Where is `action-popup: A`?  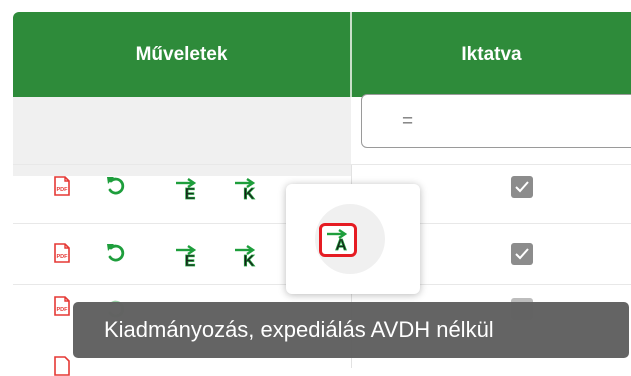 action-popup: A is located at coordinates (353, 239).